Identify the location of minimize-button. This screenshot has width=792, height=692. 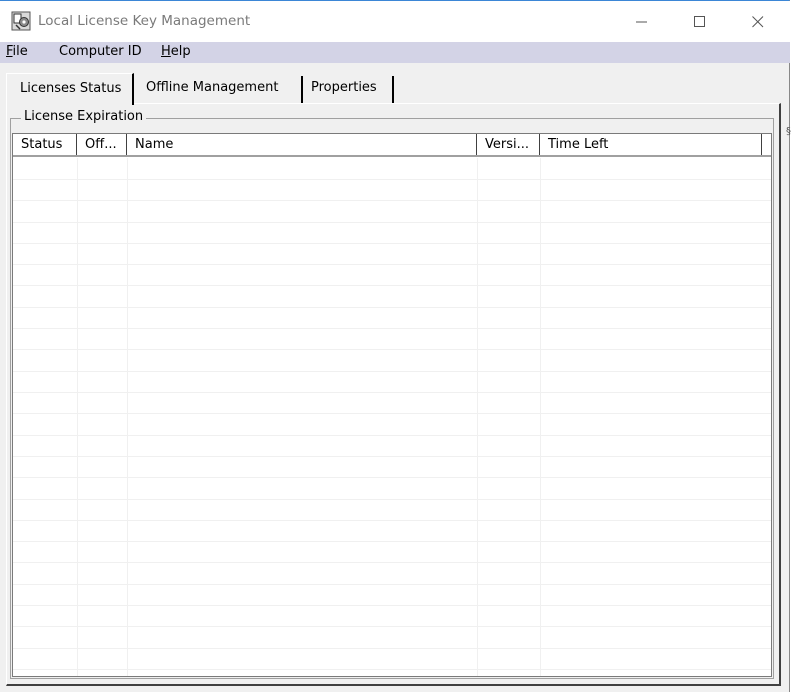
(642, 21).